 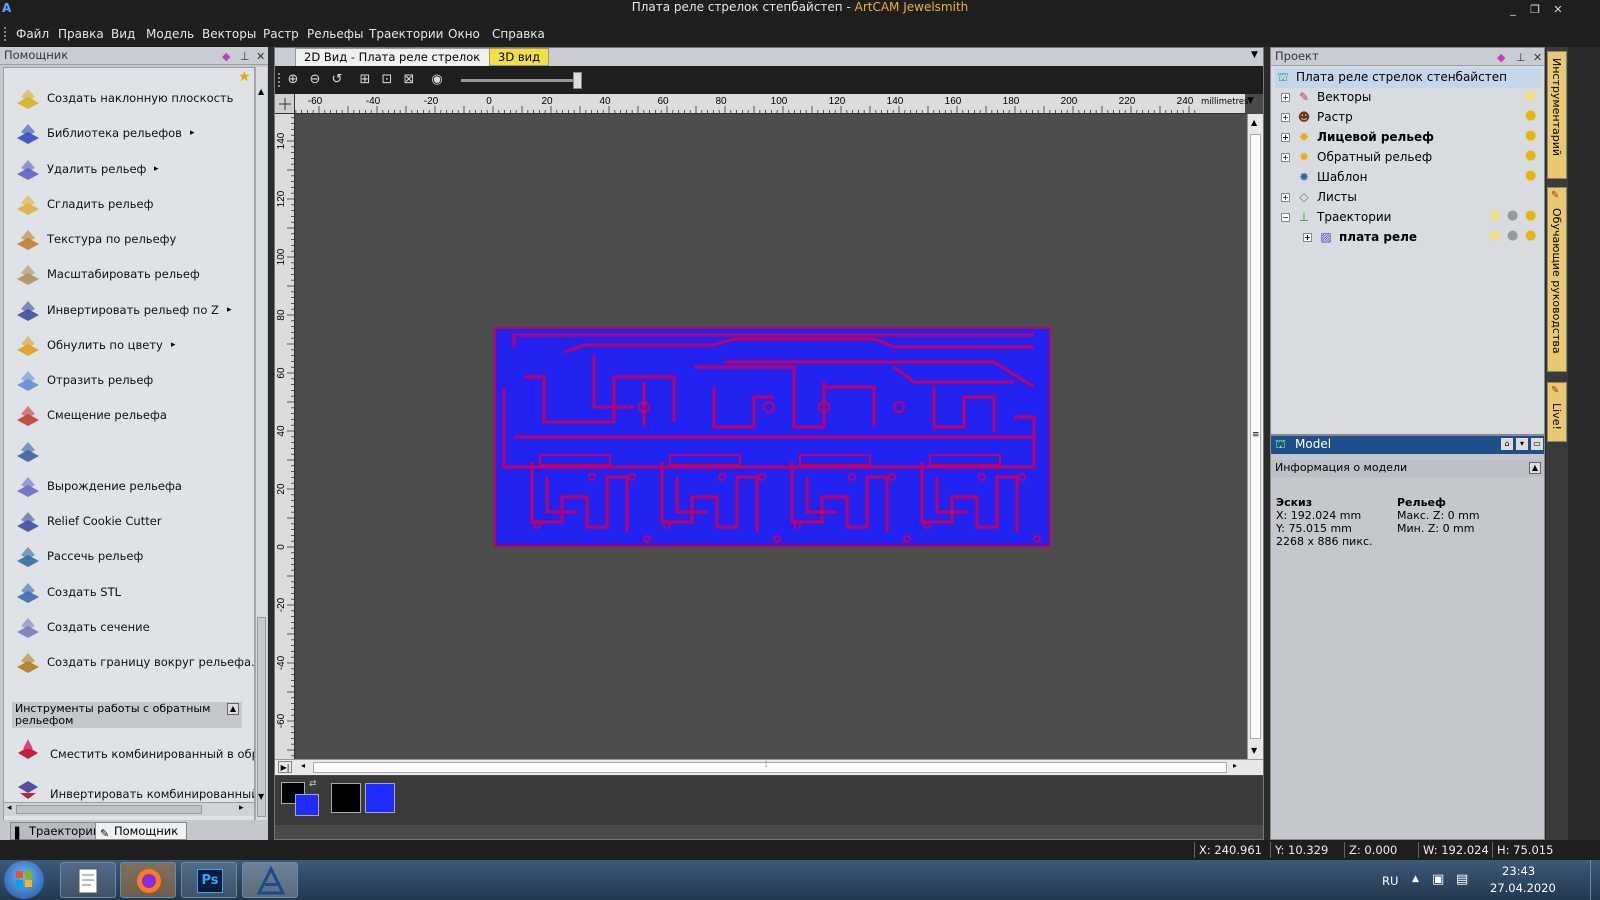 What do you see at coordinates (365, 80) in the screenshot?
I see `zoom-box-icon: ⊞` at bounding box center [365, 80].